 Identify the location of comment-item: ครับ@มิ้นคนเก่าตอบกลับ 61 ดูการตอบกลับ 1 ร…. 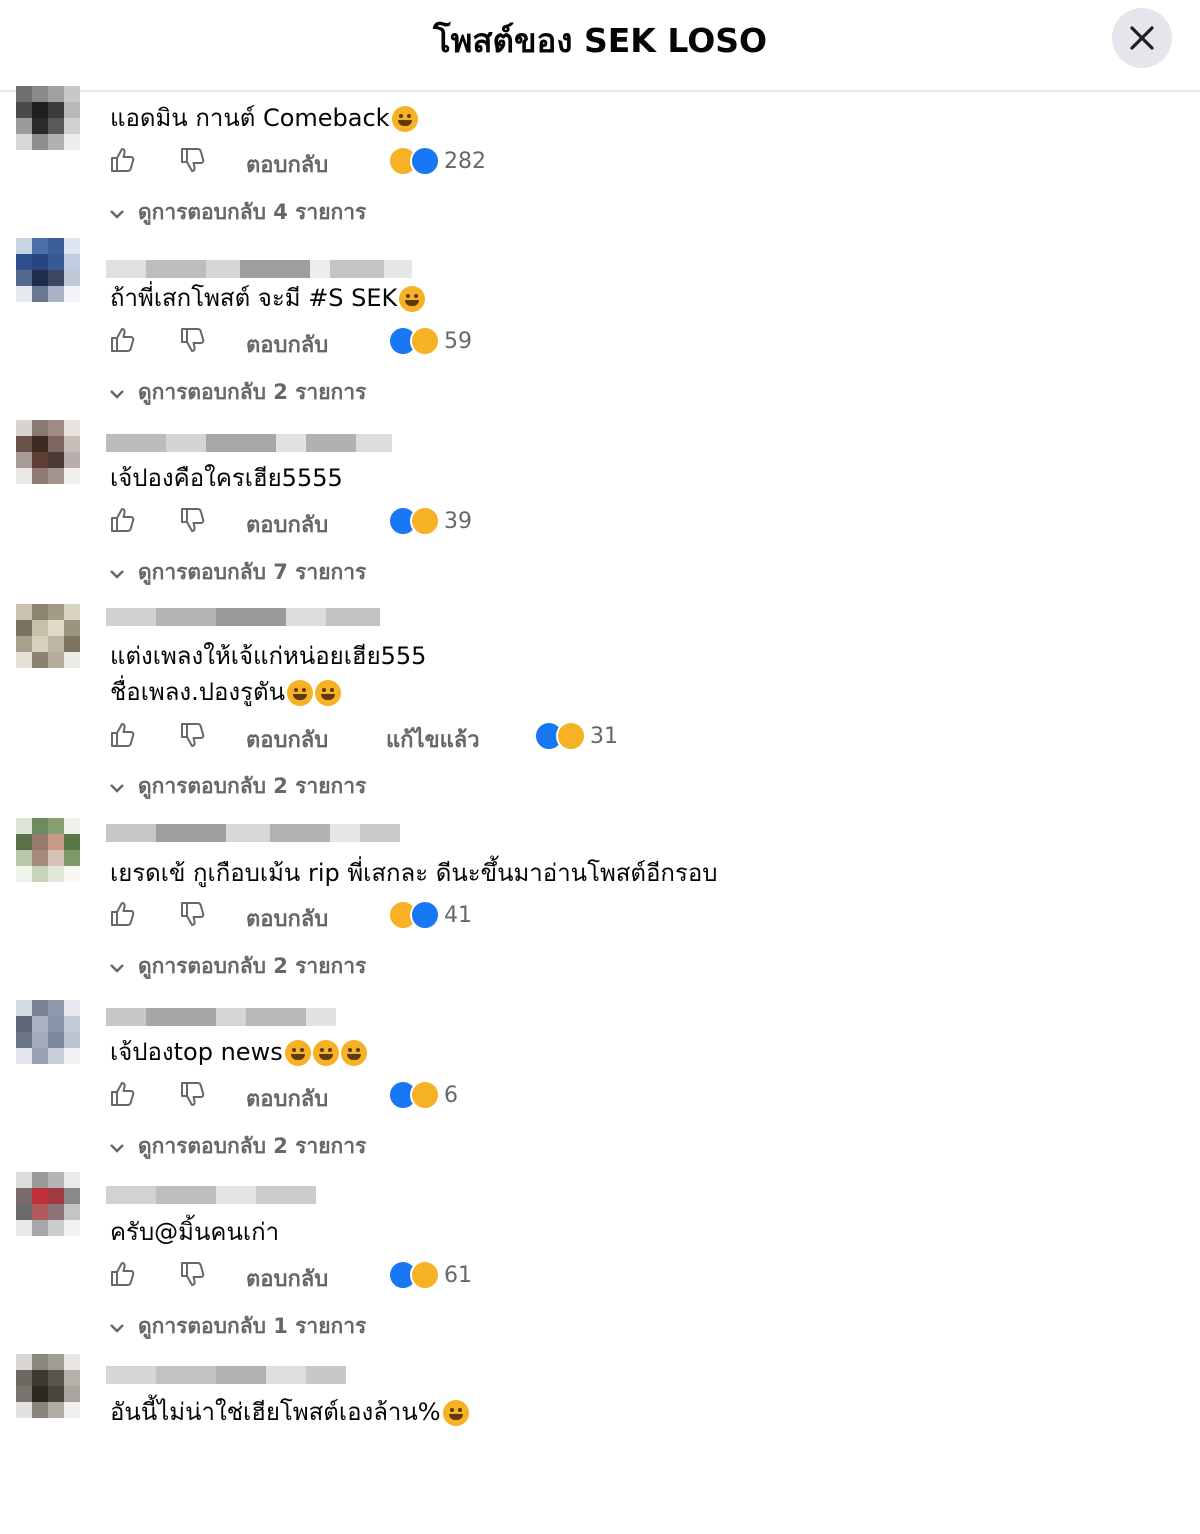
(600, 1262).